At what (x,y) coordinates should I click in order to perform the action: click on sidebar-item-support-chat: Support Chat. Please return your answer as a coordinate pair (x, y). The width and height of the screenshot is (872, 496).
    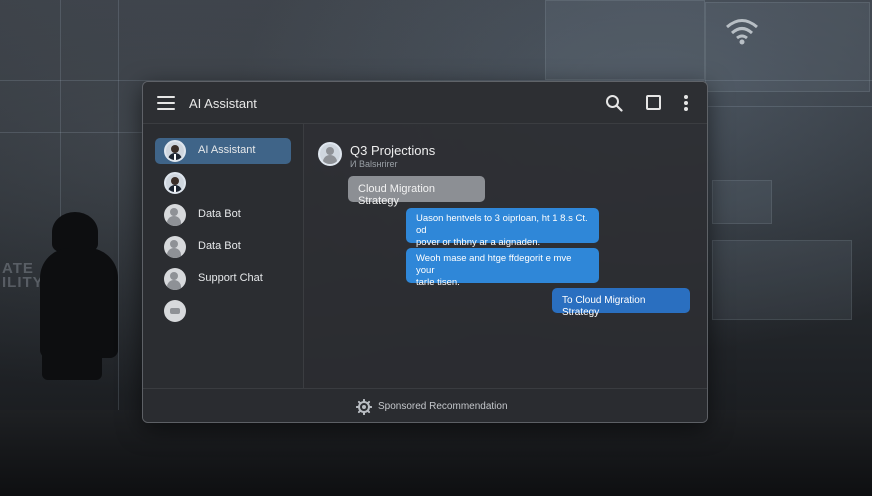
    Looking at the image, I should click on (223, 279).